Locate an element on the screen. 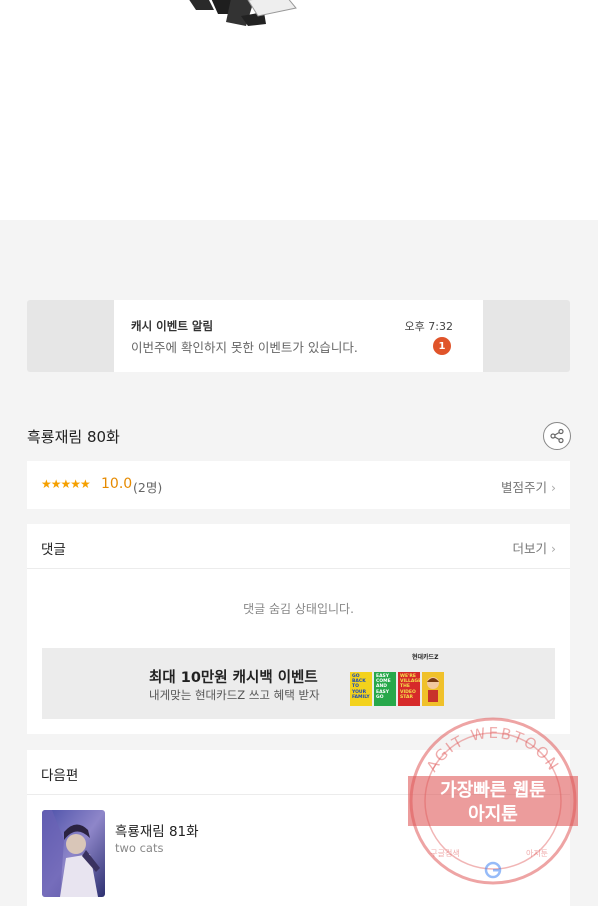  comments-more-label: 더보기 is located at coordinates (530, 548).